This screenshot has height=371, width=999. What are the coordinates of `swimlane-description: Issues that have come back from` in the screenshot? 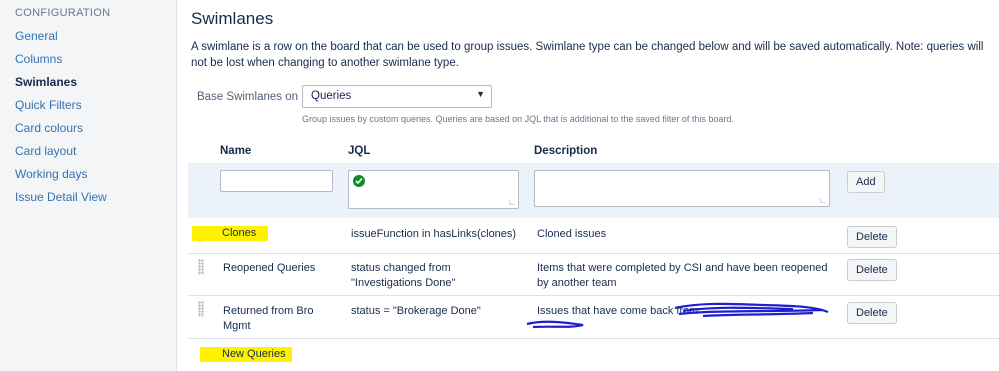 It's located at (618, 311).